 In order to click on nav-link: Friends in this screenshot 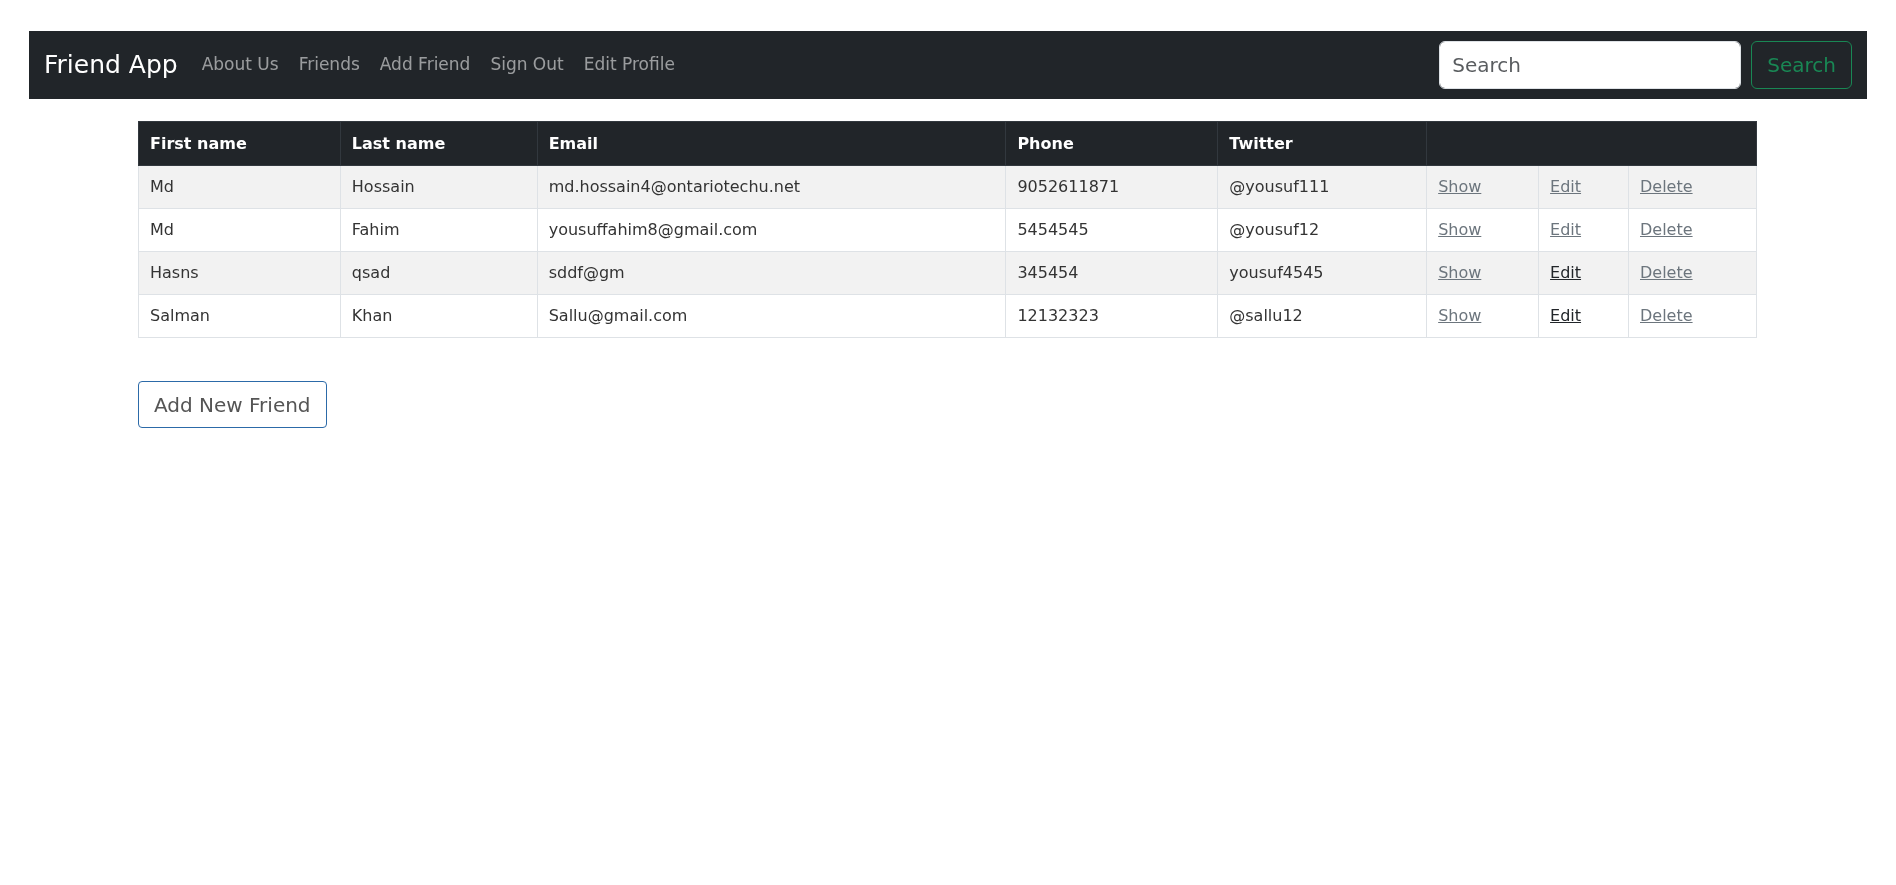, I will do `click(329, 65)`.